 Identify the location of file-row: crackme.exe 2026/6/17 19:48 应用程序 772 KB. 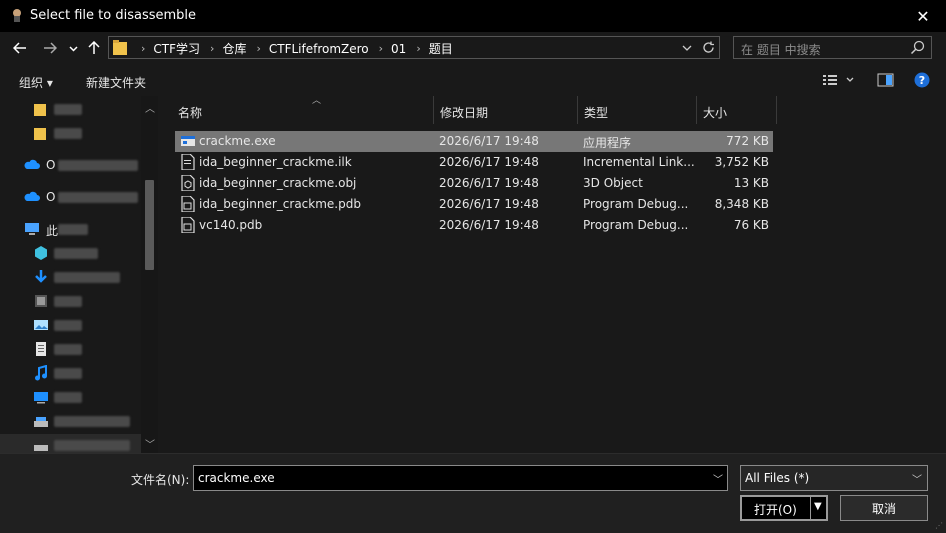
(474, 141).